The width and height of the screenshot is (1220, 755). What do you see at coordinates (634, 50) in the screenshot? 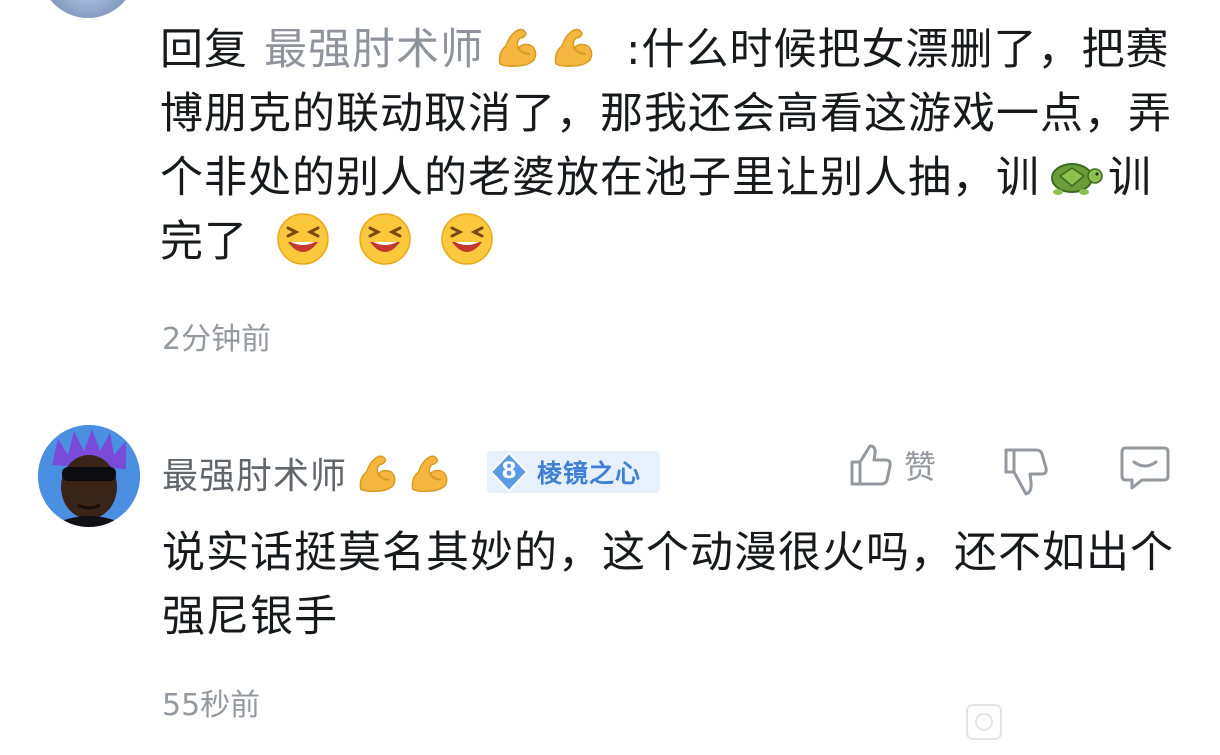
I see `reply-colon: :` at bounding box center [634, 50].